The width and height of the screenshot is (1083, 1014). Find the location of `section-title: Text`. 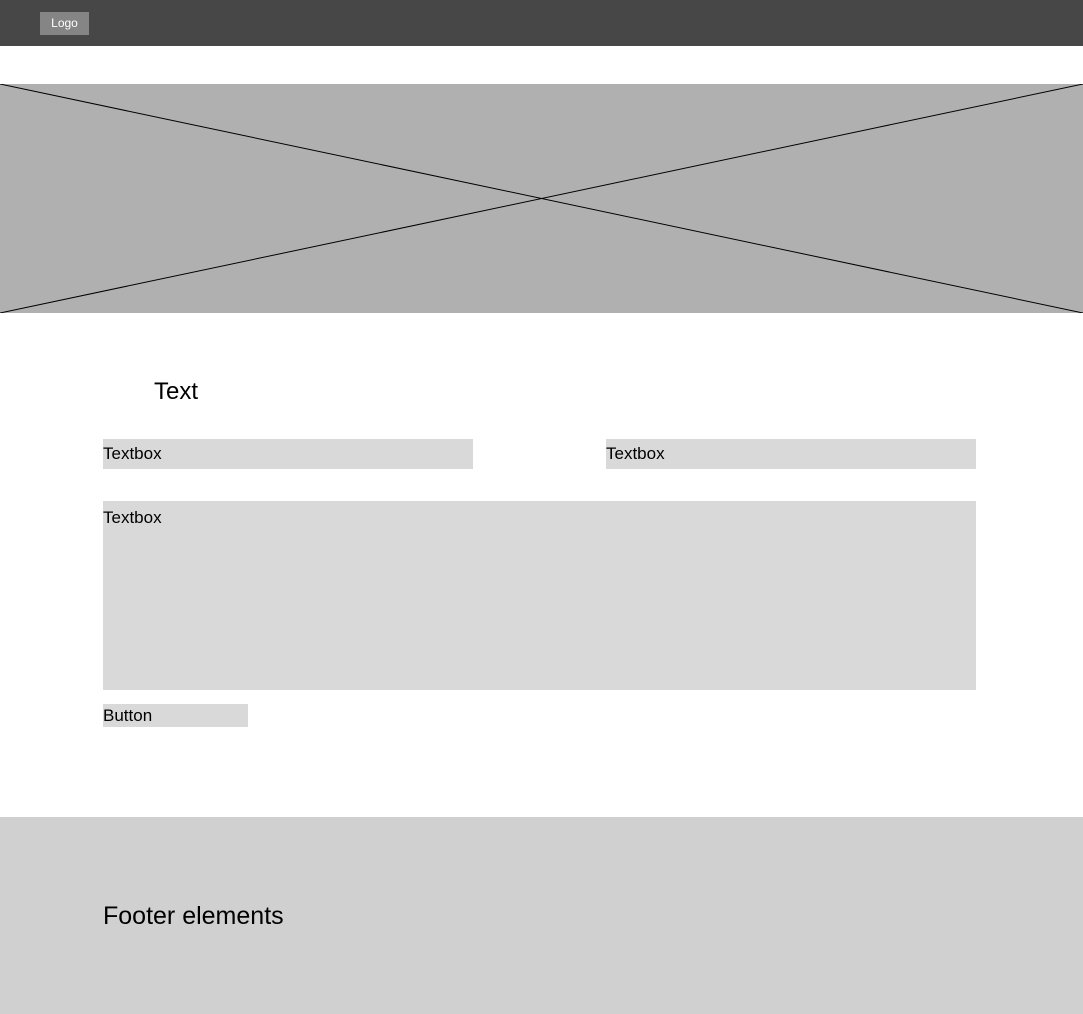

section-title: Text is located at coordinates (176, 391).